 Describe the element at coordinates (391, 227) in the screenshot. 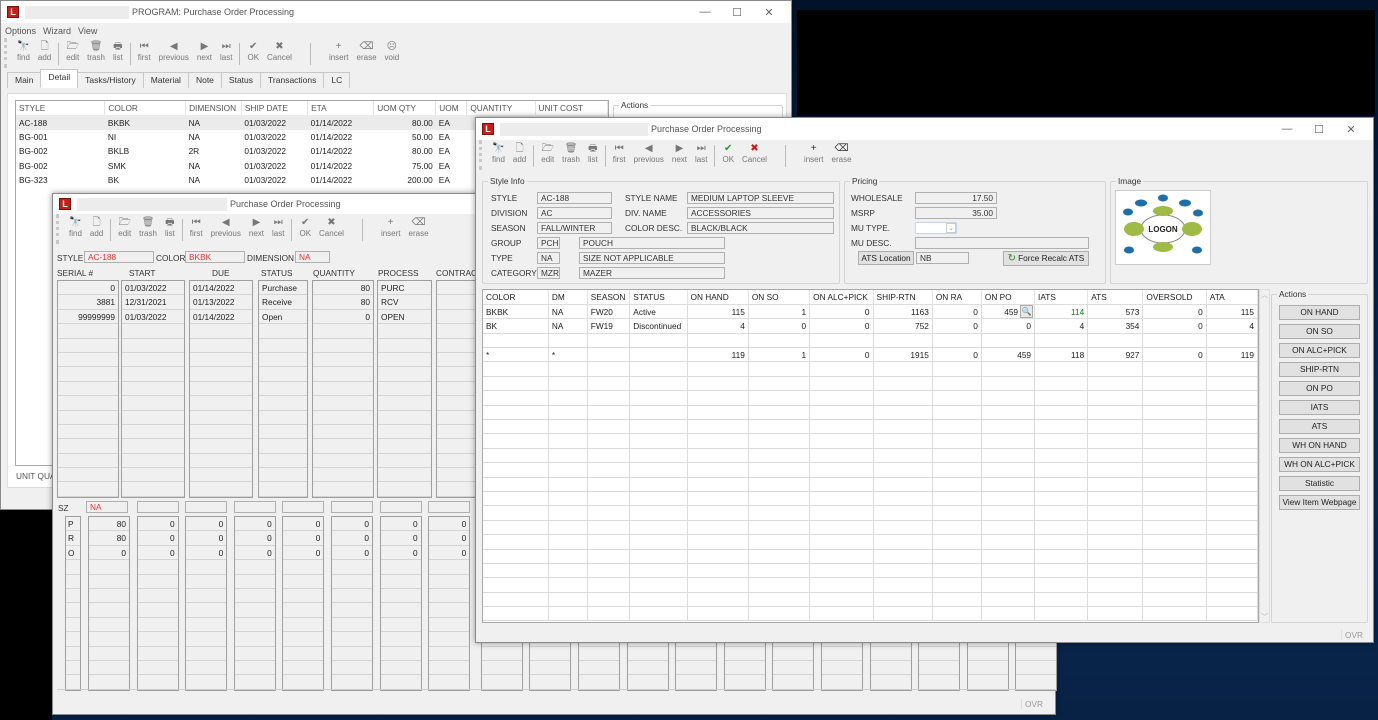

I see `insert-button: + insert` at that location.